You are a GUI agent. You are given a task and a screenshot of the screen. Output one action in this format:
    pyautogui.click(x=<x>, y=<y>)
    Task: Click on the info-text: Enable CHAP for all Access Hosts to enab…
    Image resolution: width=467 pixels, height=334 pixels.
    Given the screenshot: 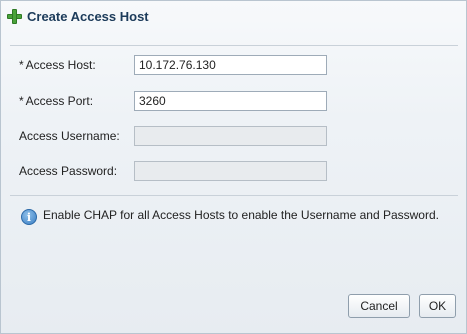 What is the action you would take?
    pyautogui.click(x=241, y=215)
    